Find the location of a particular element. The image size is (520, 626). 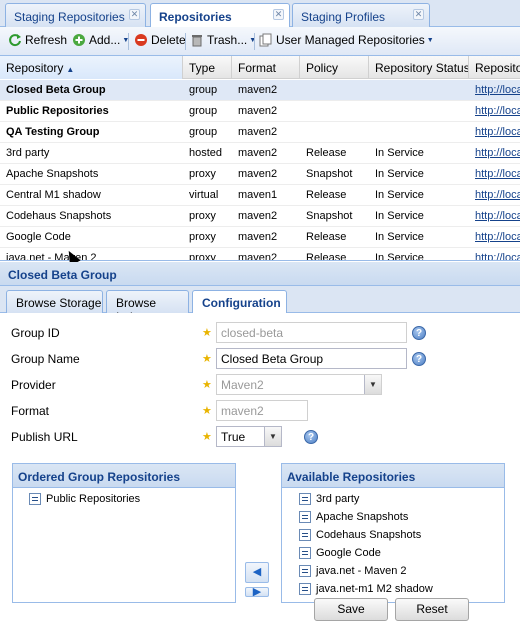

sort-ascending-icon: ▲ is located at coordinates (70, 69).